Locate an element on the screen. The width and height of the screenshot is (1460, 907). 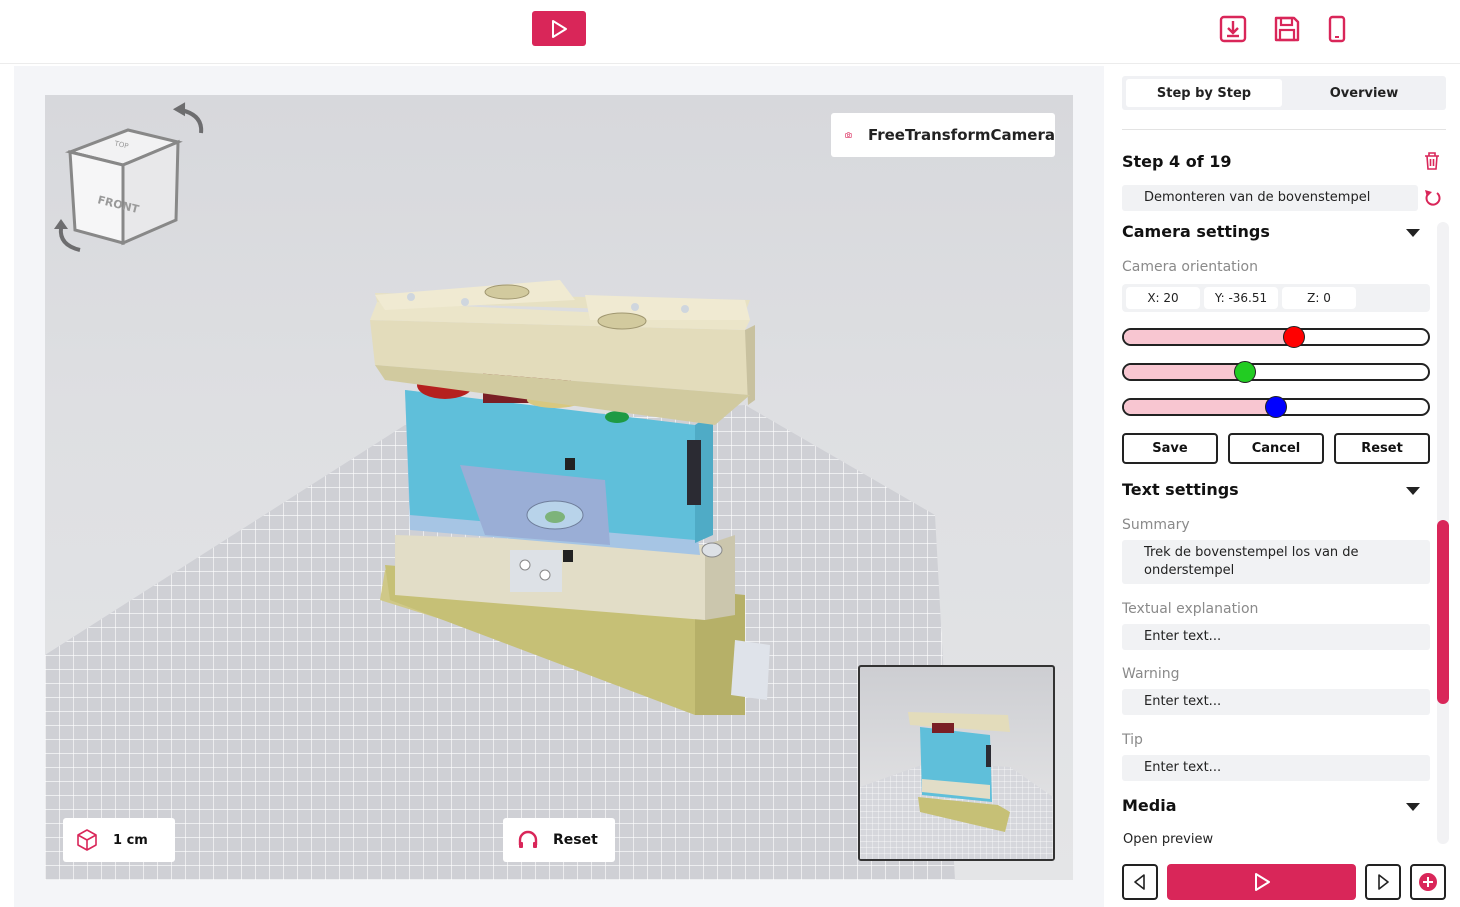
previous-step-button is located at coordinates (1140, 882).